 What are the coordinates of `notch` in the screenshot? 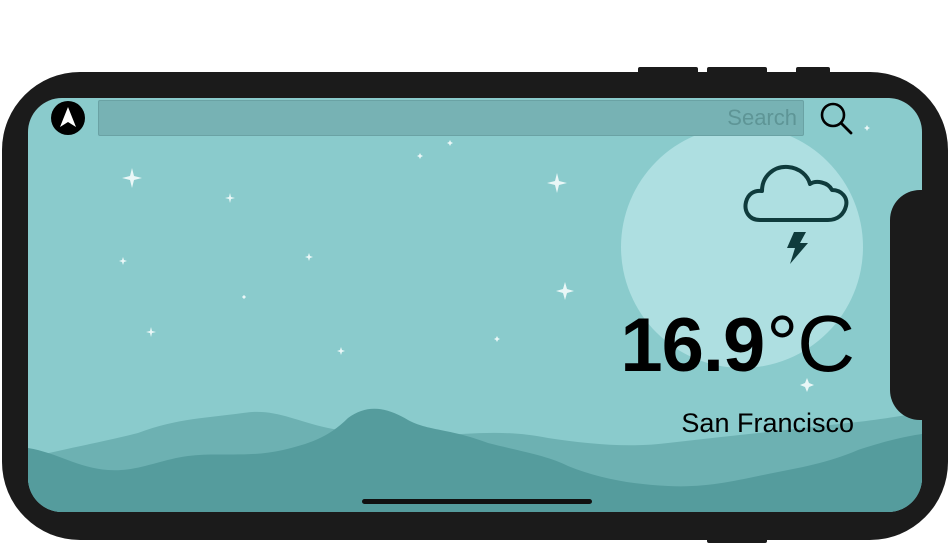 It's located at (919, 305).